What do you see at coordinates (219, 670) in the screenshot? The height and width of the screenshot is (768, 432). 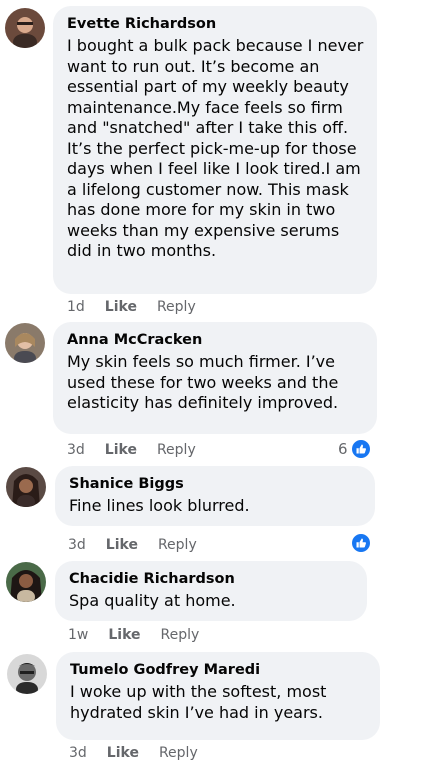 I see `comment-author: Tumelo Godfrey Maredi` at bounding box center [219, 670].